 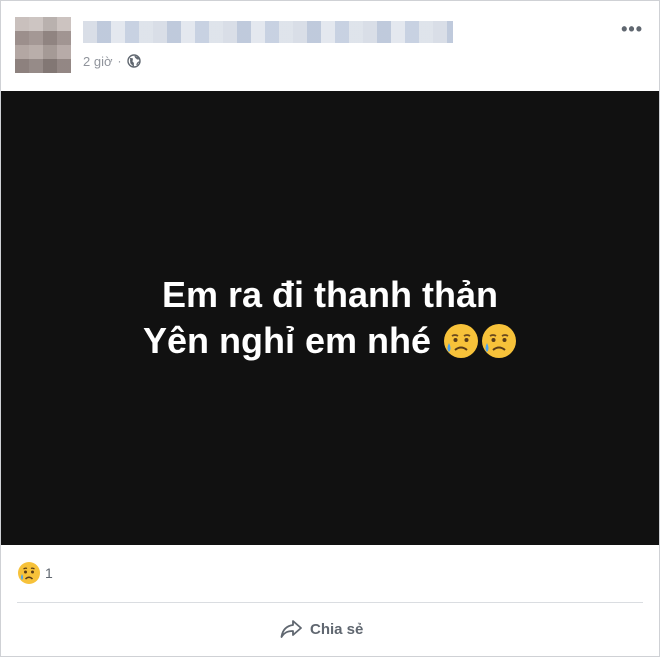 I want to click on sad-reaction-icon, so click(x=29, y=573).